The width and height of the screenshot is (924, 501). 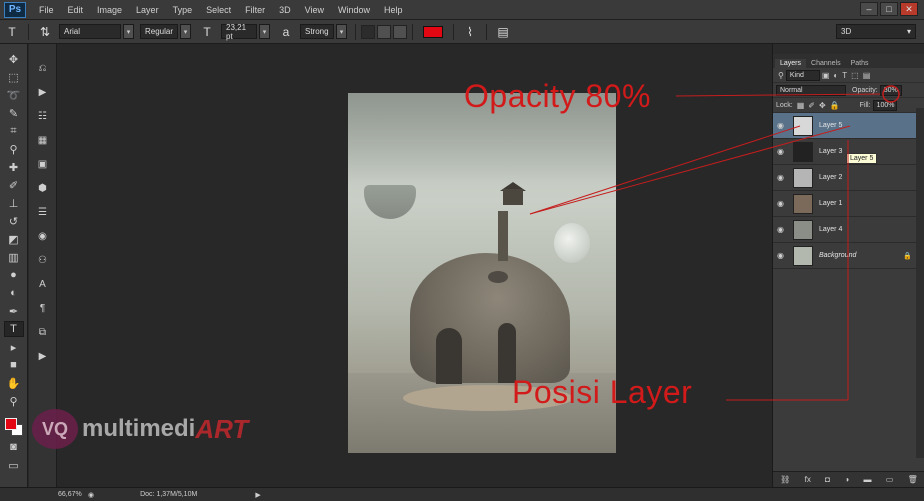 What do you see at coordinates (257, 495) in the screenshot?
I see `status-menu-icon: ▶` at bounding box center [257, 495].